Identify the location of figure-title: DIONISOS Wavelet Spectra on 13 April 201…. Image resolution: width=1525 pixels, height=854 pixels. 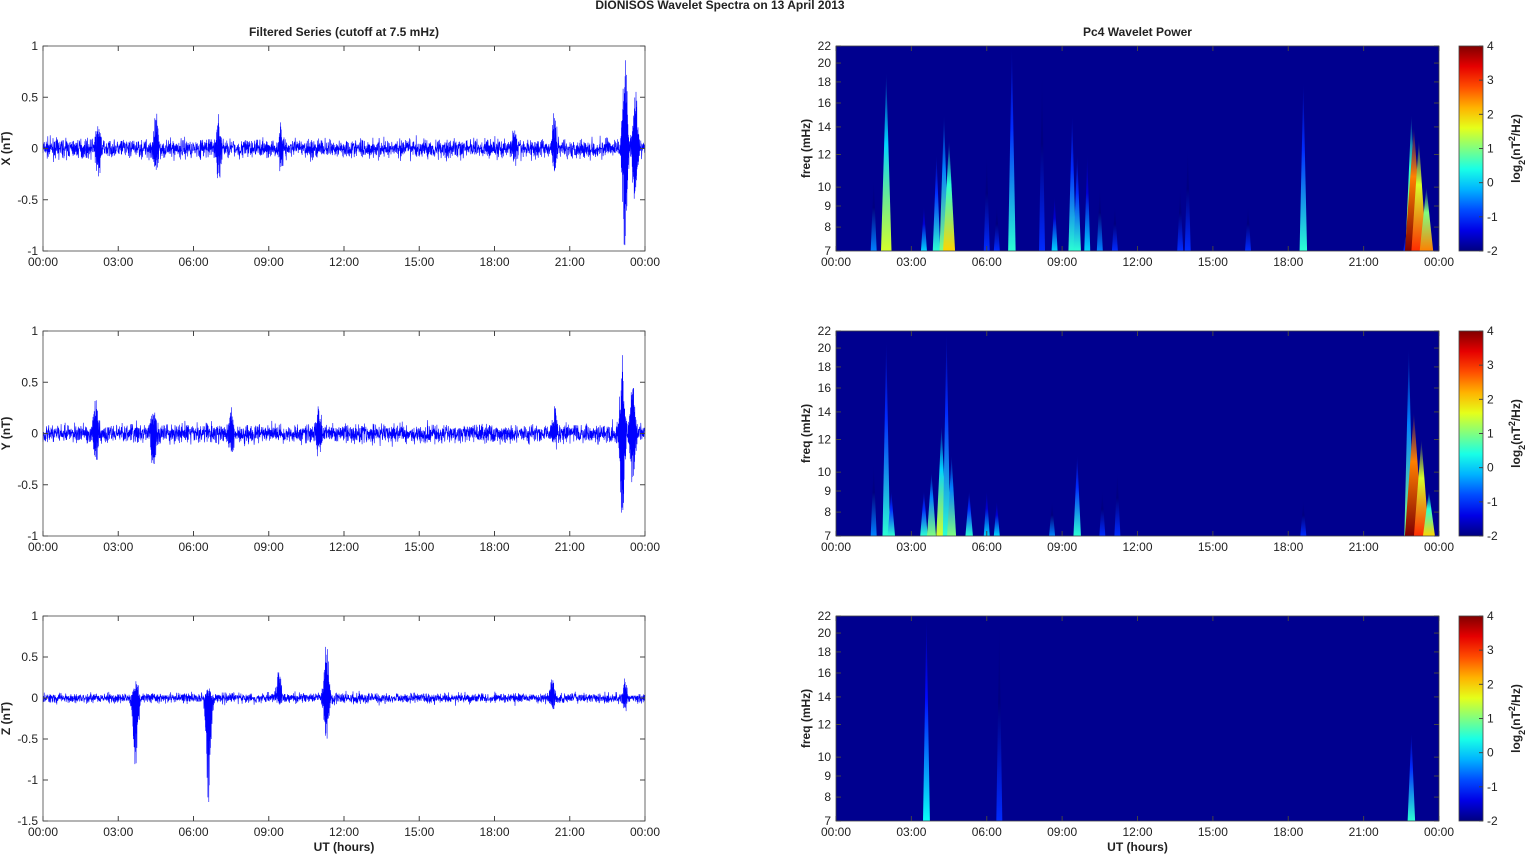
(720, 6).